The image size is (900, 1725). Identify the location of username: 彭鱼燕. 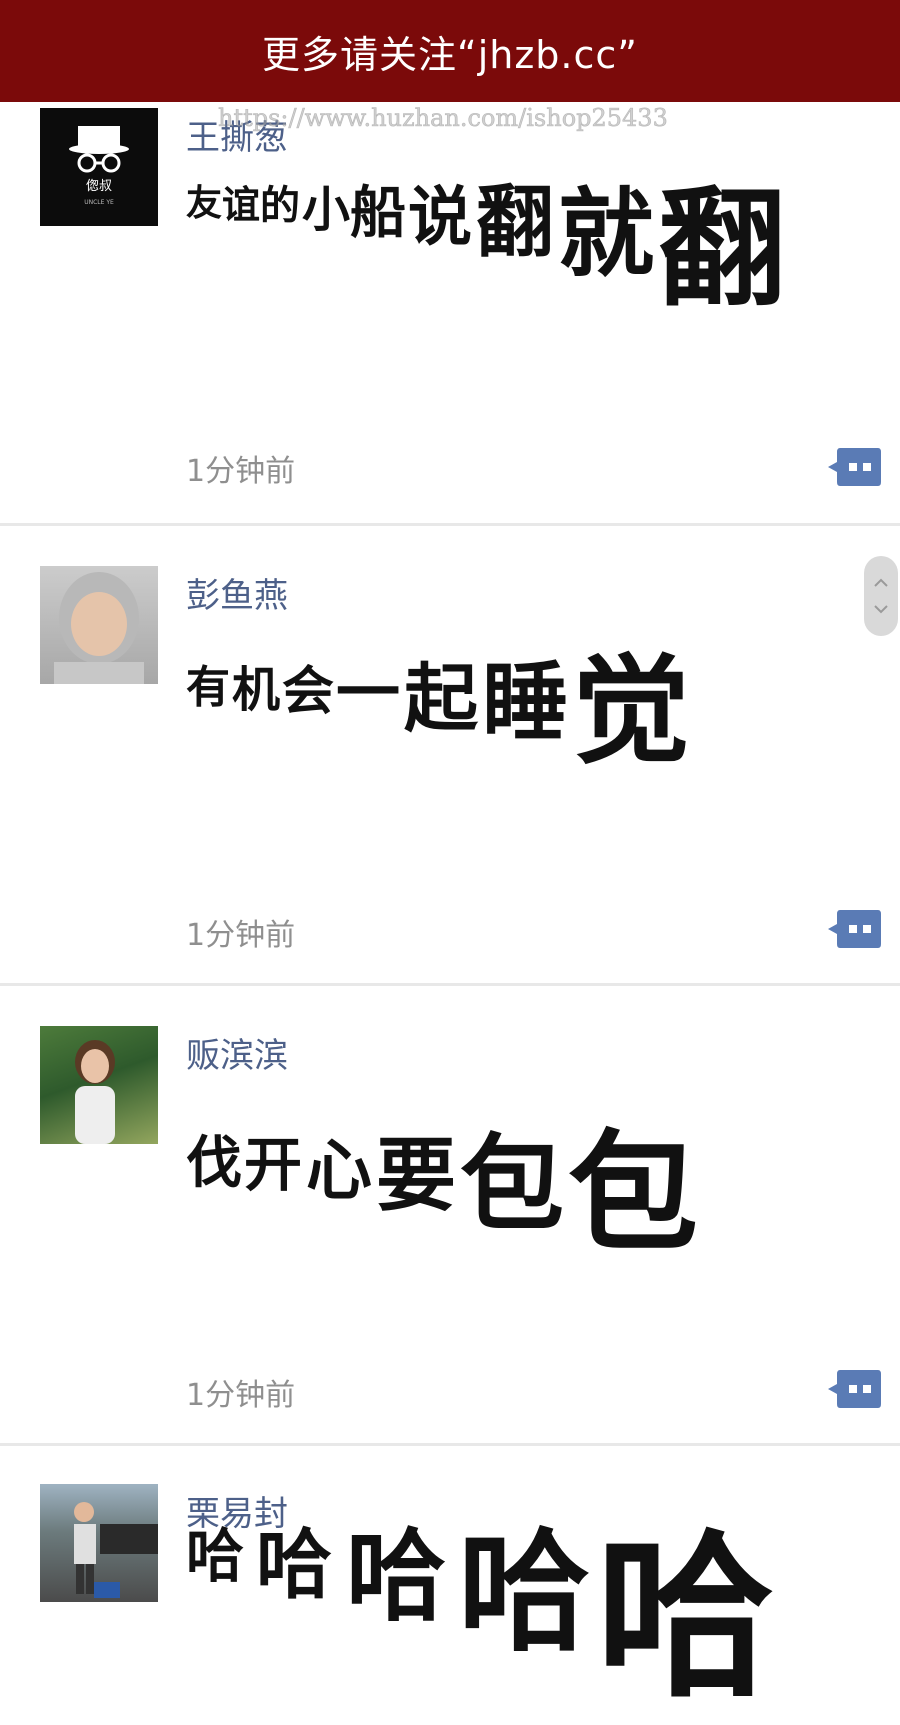
(237, 592).